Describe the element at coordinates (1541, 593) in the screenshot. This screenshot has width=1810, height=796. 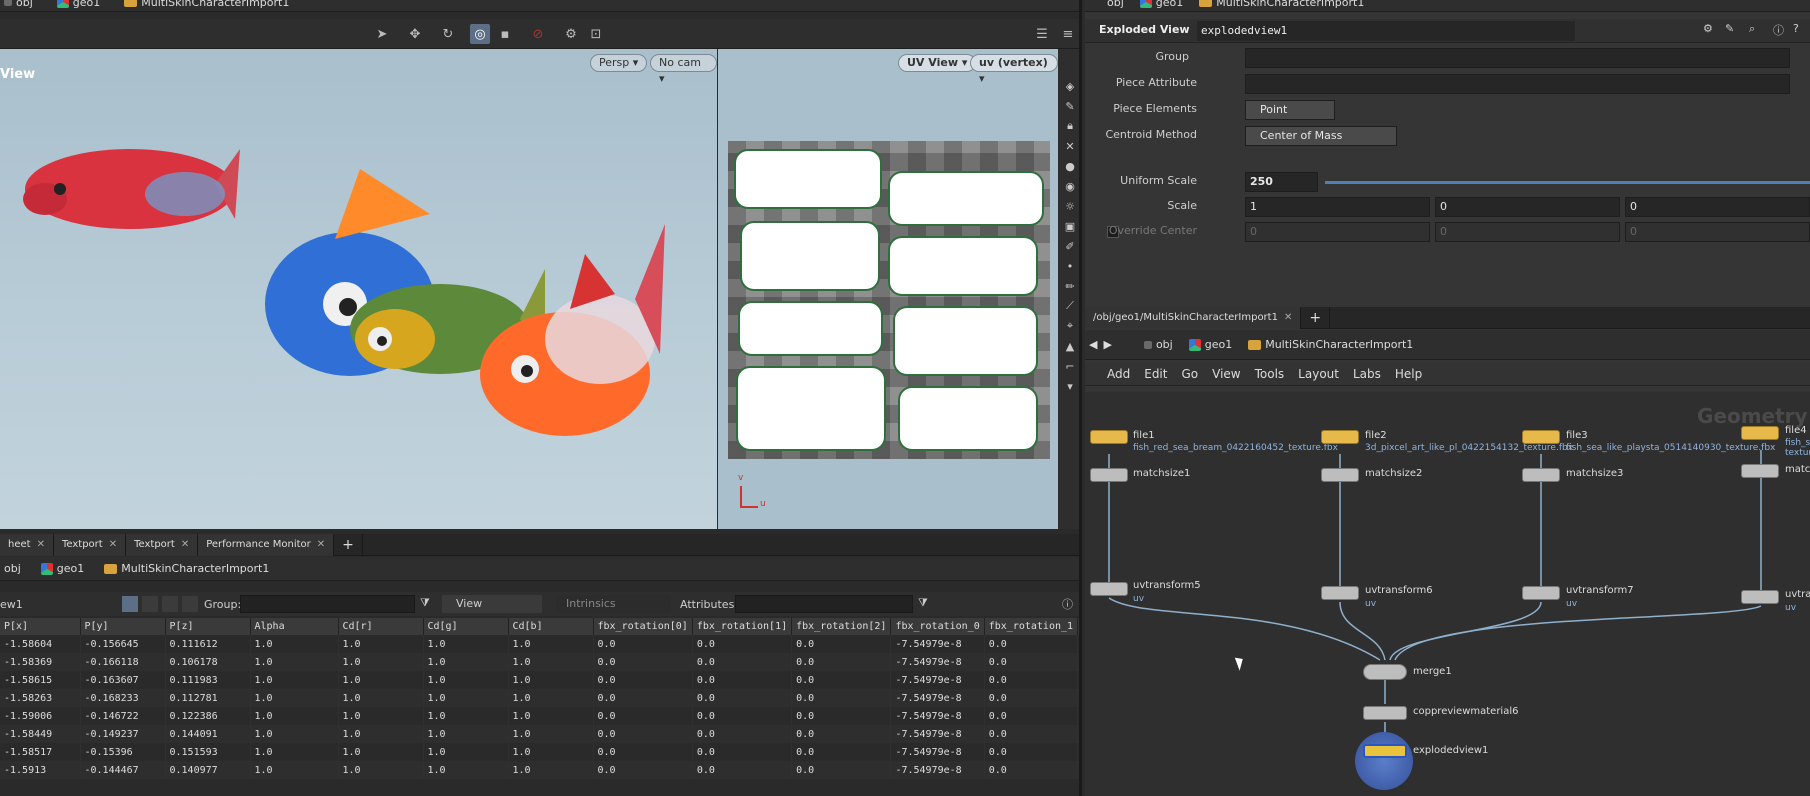
I see `node-uvtransform7` at that location.